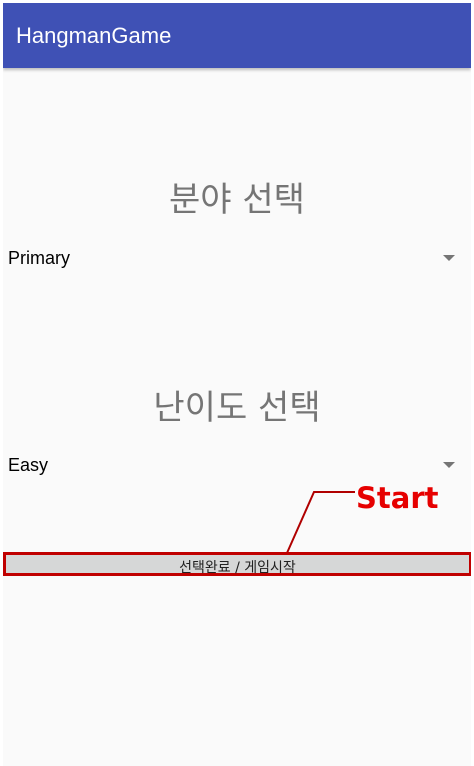 The image size is (474, 766). I want to click on category-spinner-value: Primary, so click(39, 258).